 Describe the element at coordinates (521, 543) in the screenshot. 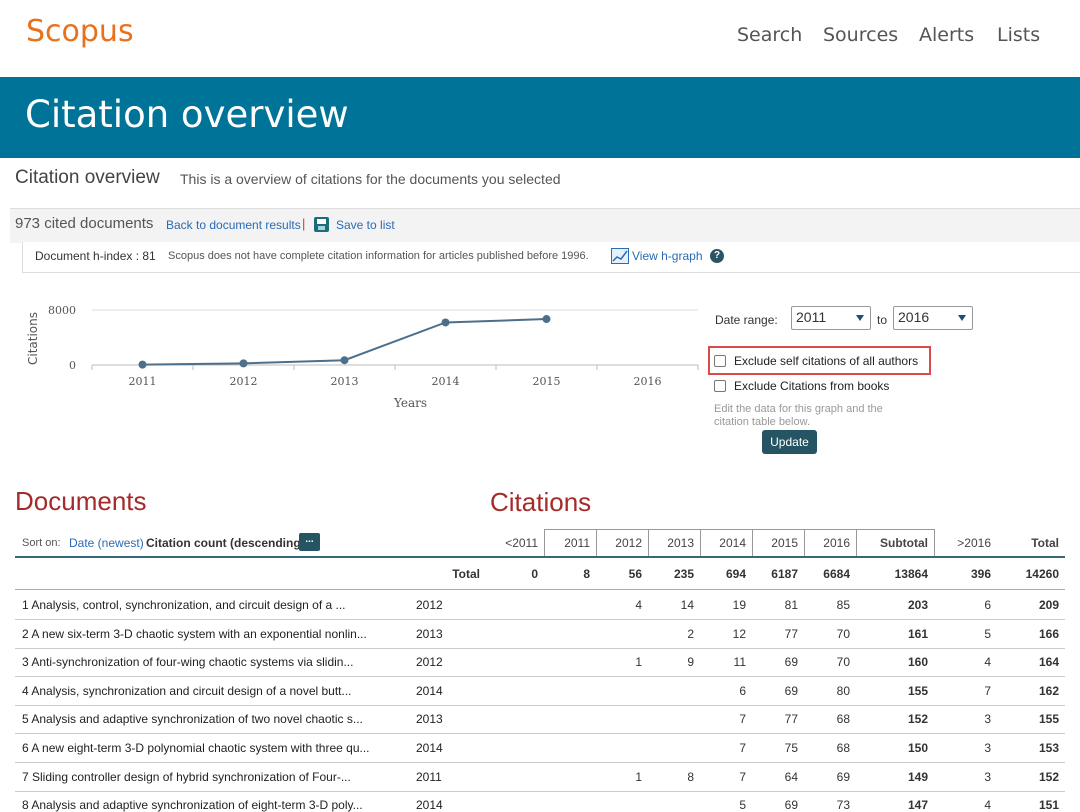

I see `column-header: <2011` at that location.